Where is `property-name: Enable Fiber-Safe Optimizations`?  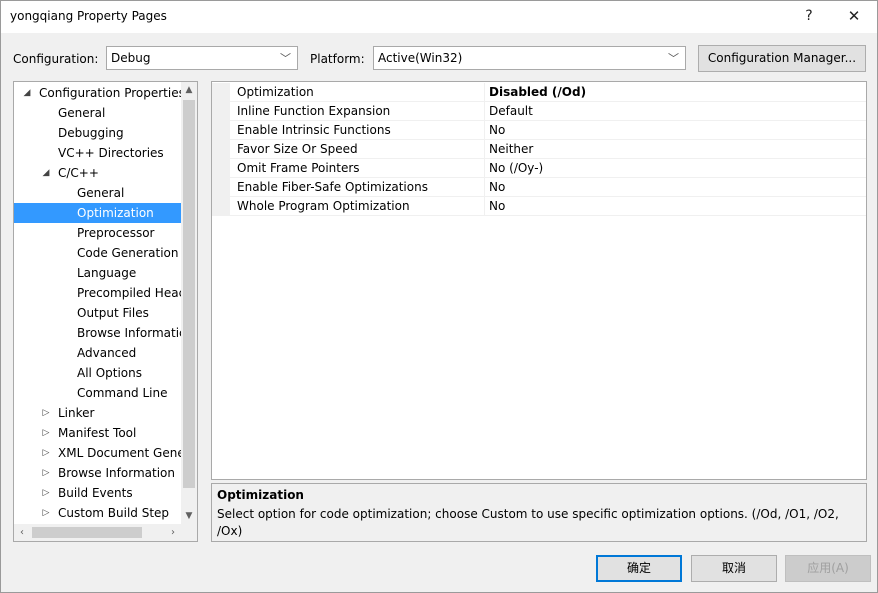 property-name: Enable Fiber-Safe Optimizations is located at coordinates (332, 187).